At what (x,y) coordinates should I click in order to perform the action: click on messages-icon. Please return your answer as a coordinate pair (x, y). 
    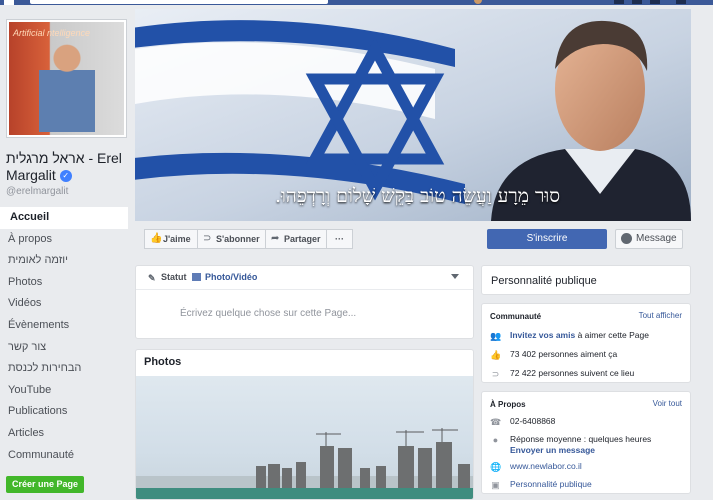
    Looking at the image, I should click on (637, 2).